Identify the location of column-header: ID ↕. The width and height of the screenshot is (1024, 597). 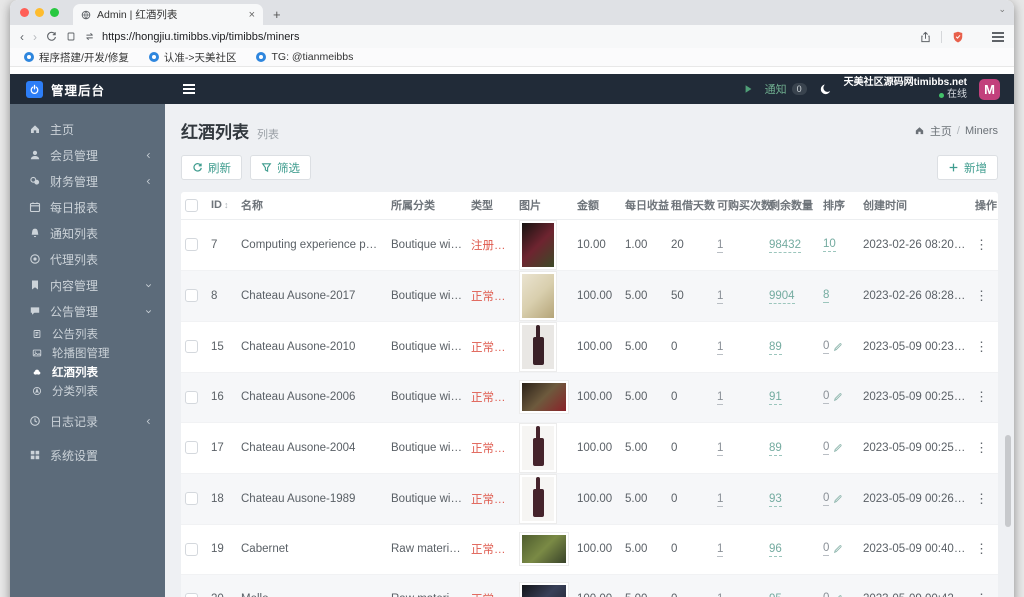
(222, 206).